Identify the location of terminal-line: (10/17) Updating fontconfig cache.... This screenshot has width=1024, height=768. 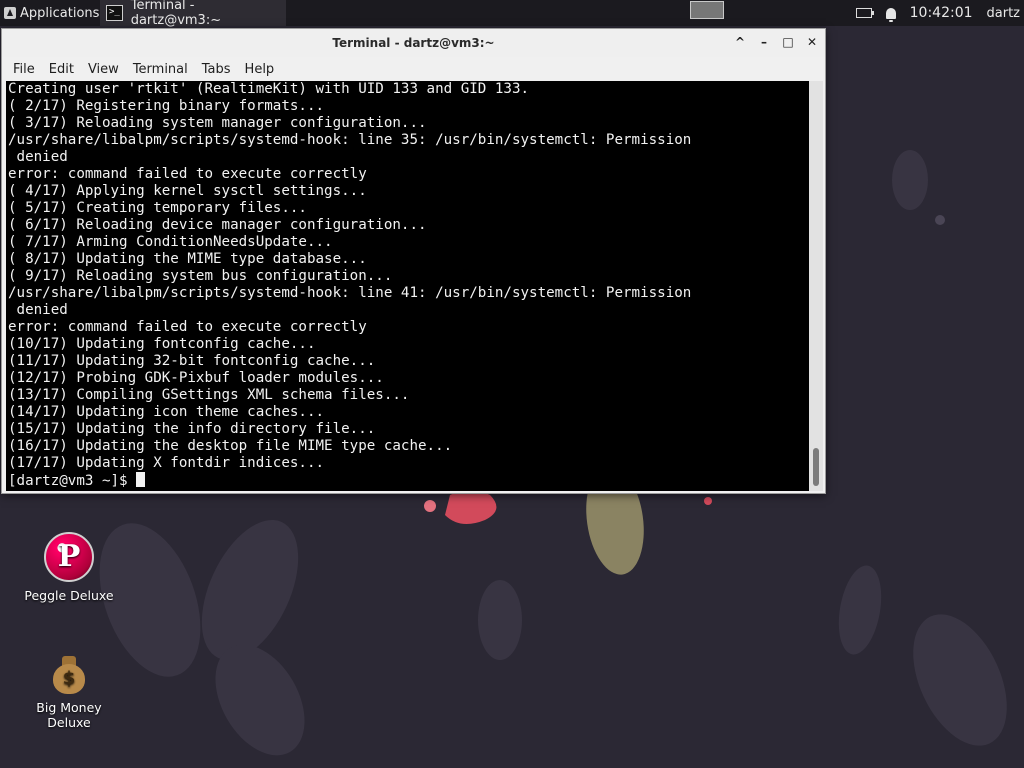
(162, 344).